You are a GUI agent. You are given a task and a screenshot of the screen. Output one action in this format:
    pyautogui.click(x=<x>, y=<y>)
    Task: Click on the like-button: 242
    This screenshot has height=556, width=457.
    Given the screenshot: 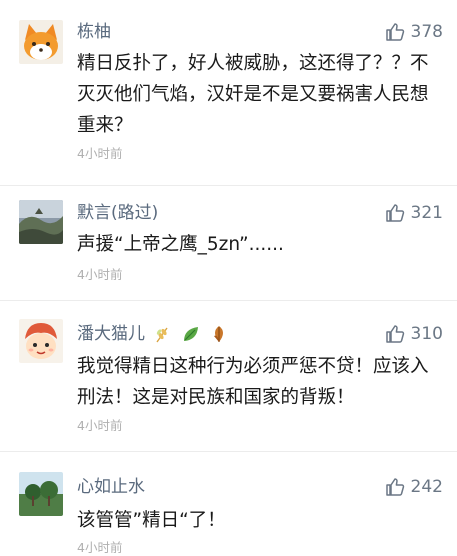 What is the action you would take?
    pyautogui.click(x=414, y=487)
    